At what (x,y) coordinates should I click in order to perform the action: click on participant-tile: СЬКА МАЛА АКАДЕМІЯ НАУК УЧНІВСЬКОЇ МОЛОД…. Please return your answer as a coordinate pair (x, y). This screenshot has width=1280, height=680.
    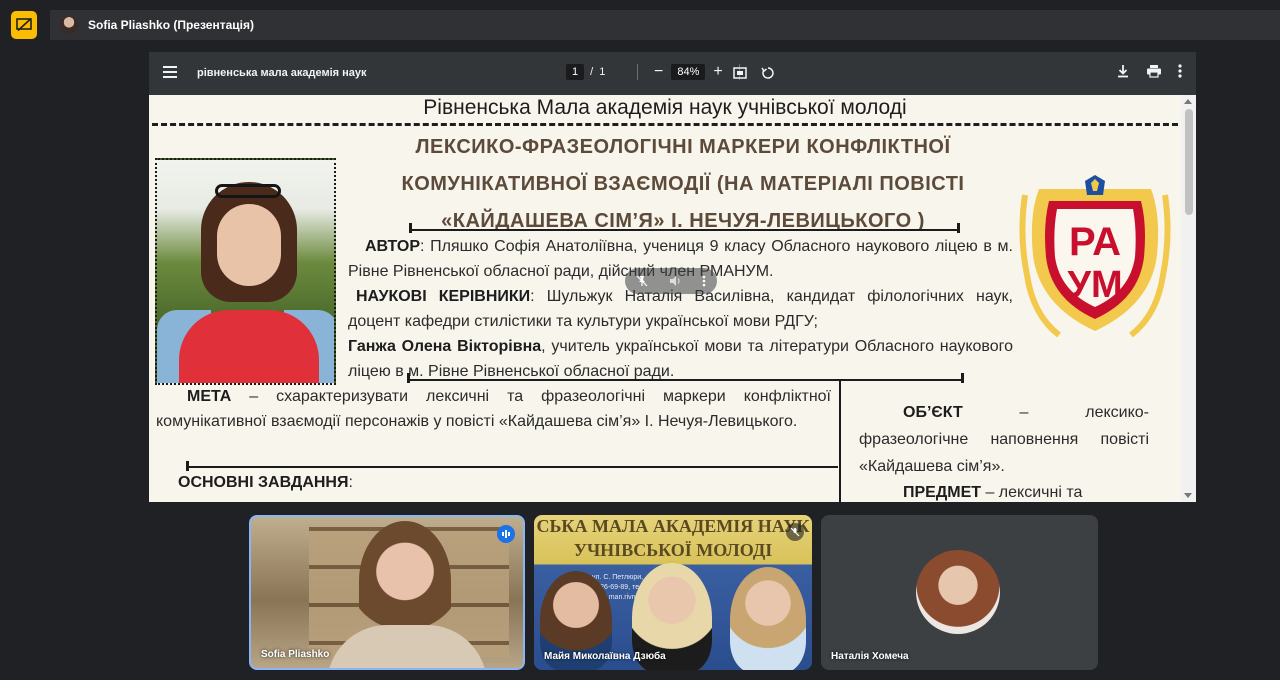
    Looking at the image, I should click on (673, 592).